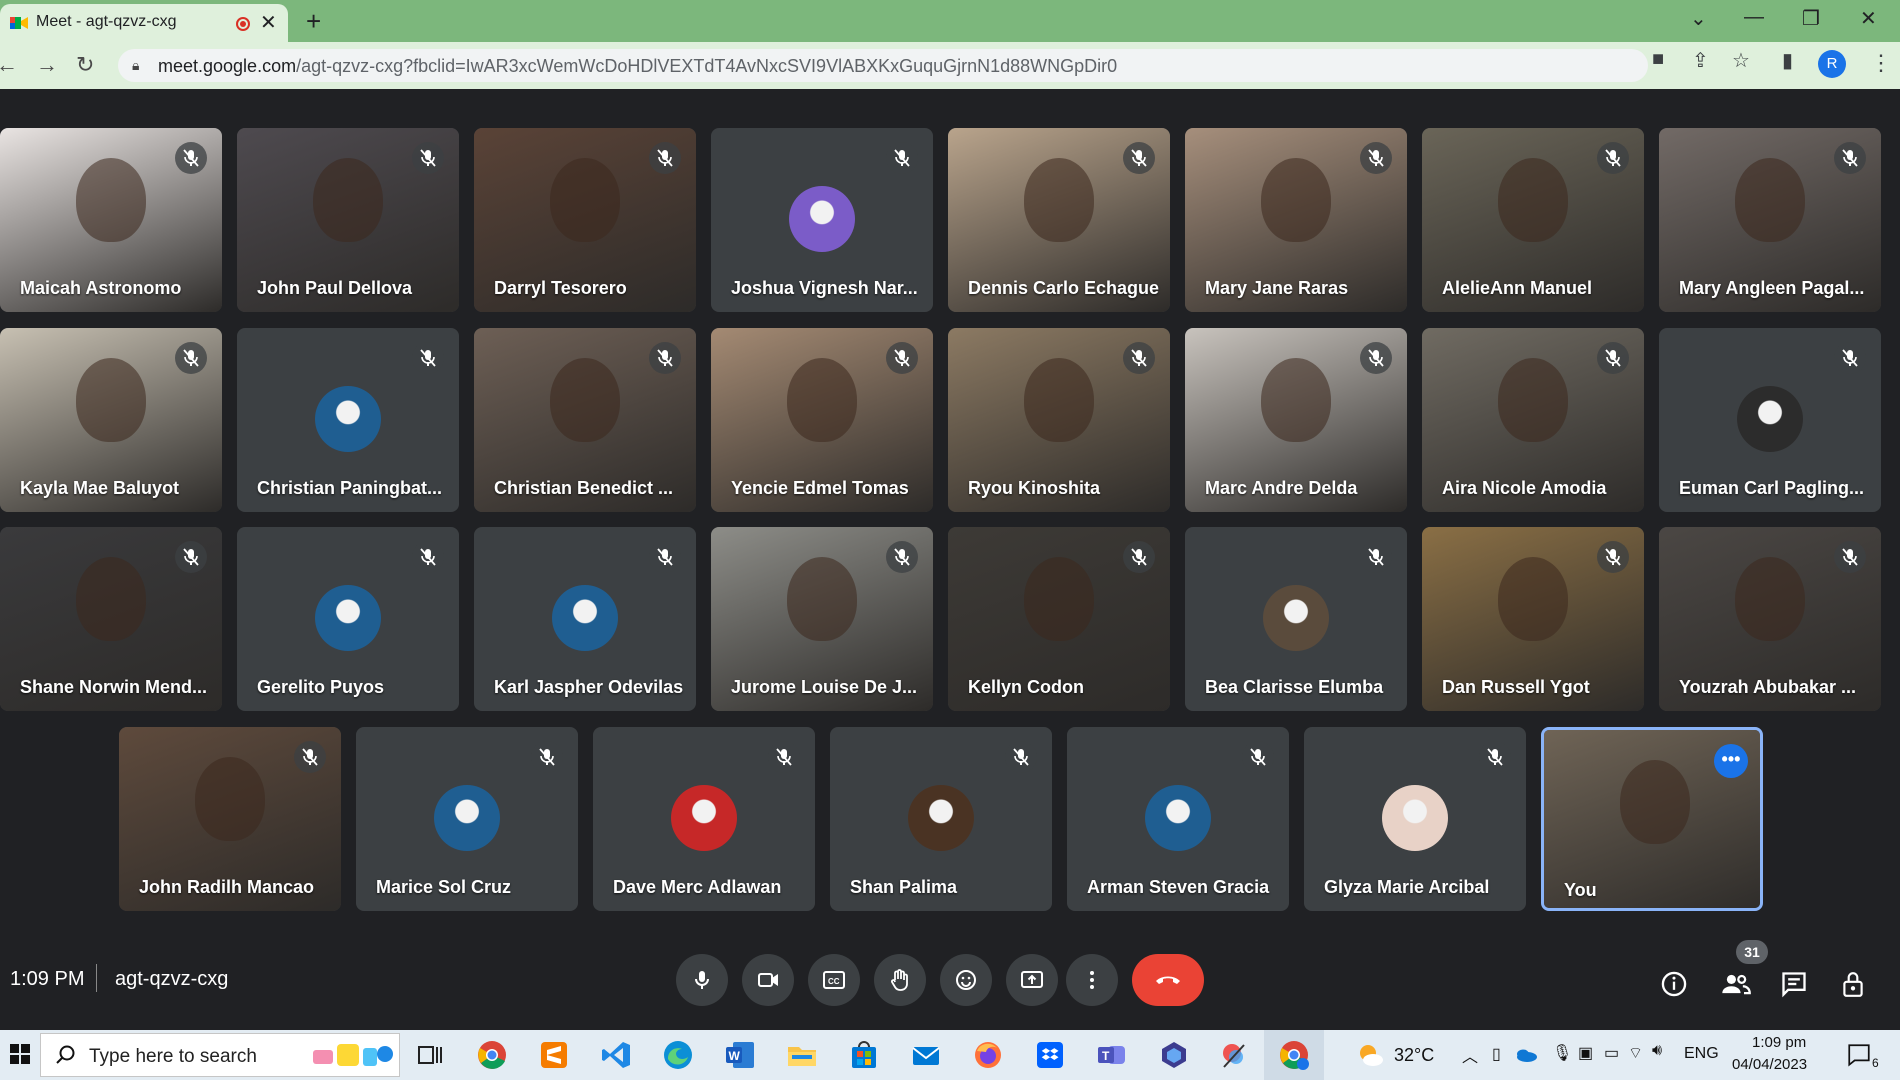 This screenshot has width=1900, height=1080. Describe the element at coordinates (1881, 63) in the screenshot. I see `browser-menu-icon: ⋮` at that location.